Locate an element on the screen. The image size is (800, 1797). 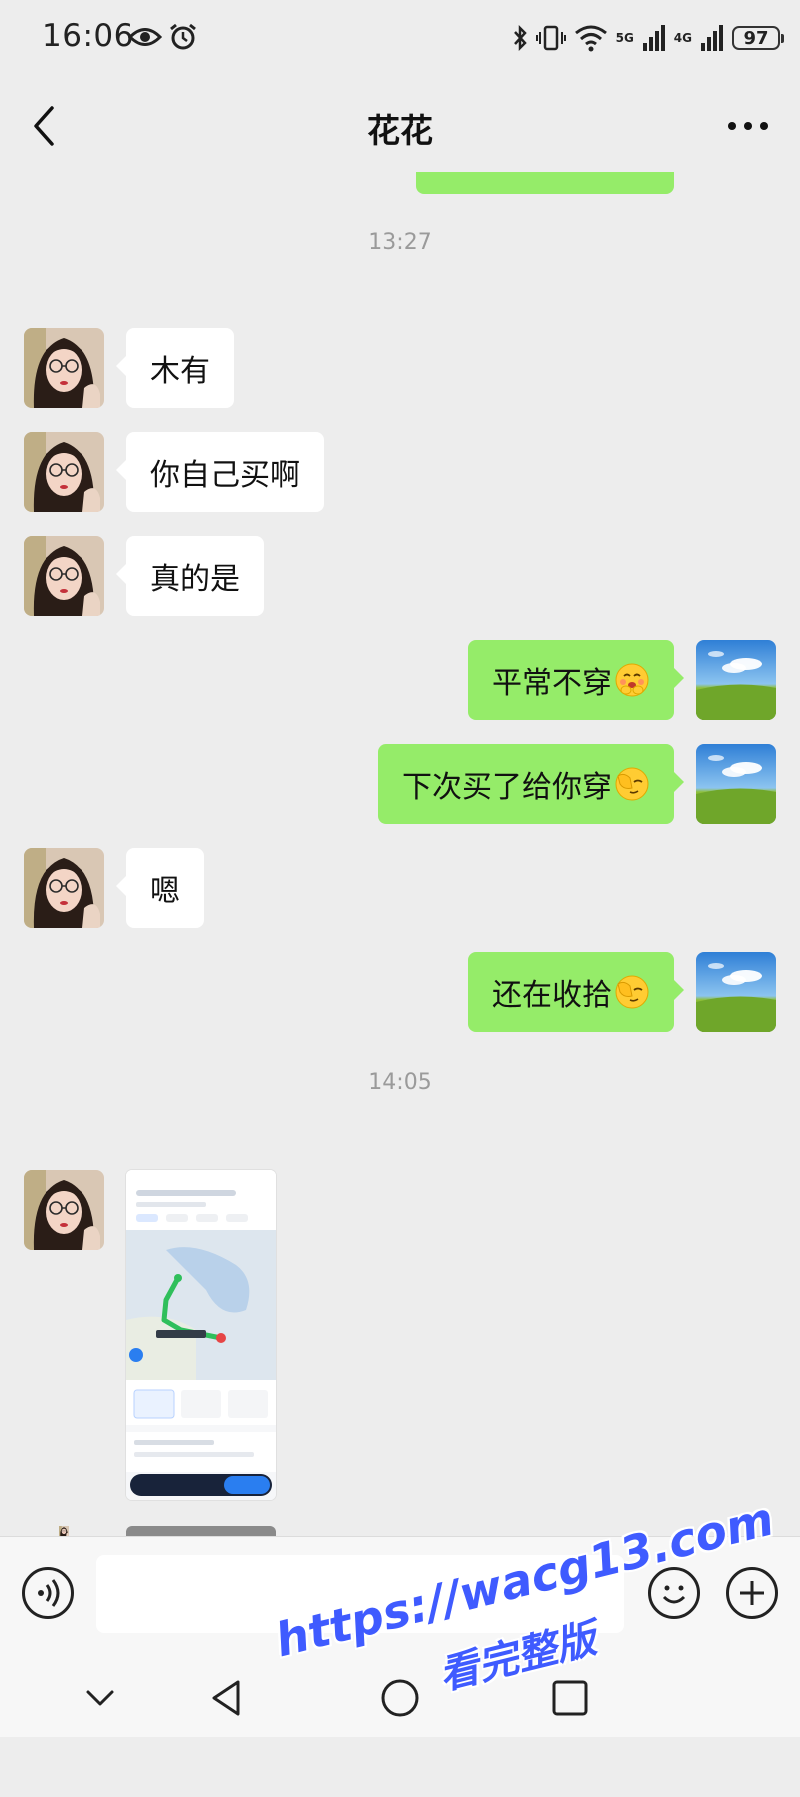
message-bubble: 嗯 is located at coordinates (160, 888).